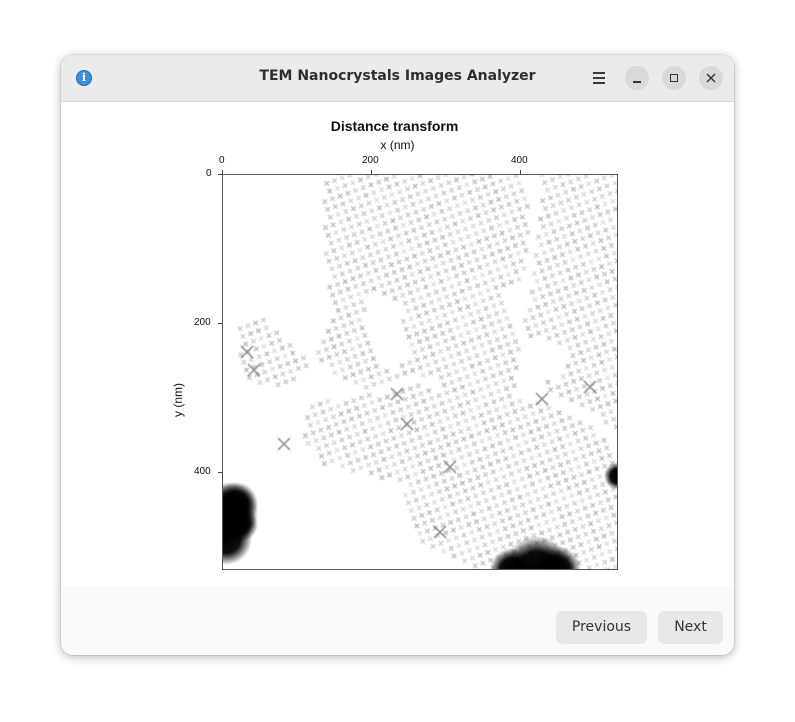 The height and width of the screenshot is (722, 795). Describe the element at coordinates (202, 322) in the screenshot. I see `y-tick-label: 200` at that location.